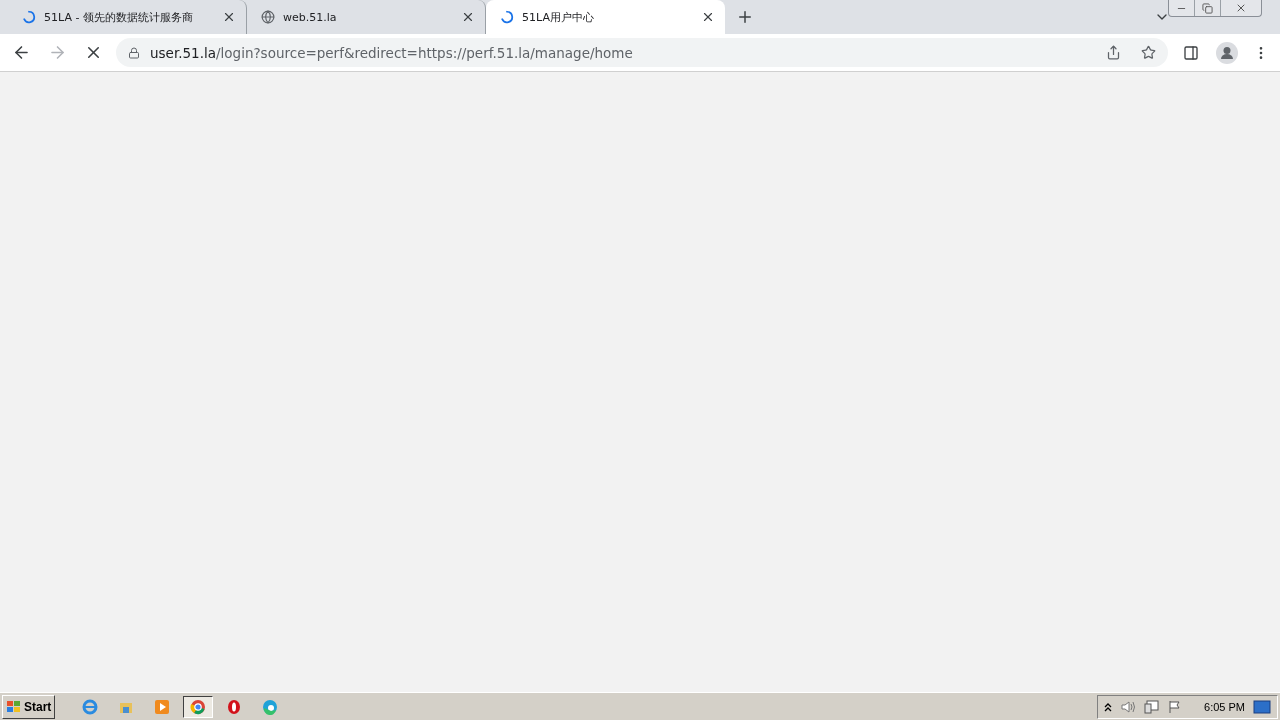 This screenshot has width=1280, height=720. I want to click on url-text: user.51.la/login?source=perf&redirect=https://perf.51.la/manage/home, so click(392, 52).